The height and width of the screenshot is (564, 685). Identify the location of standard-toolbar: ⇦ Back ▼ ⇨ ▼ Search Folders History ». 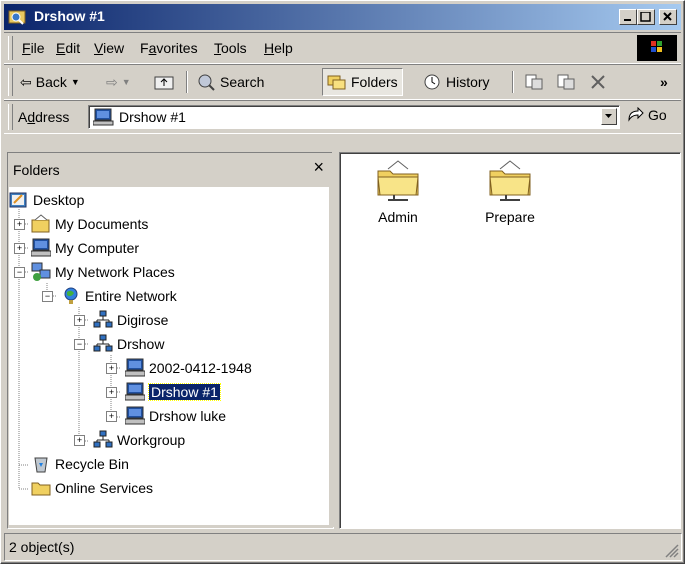
(342, 82).